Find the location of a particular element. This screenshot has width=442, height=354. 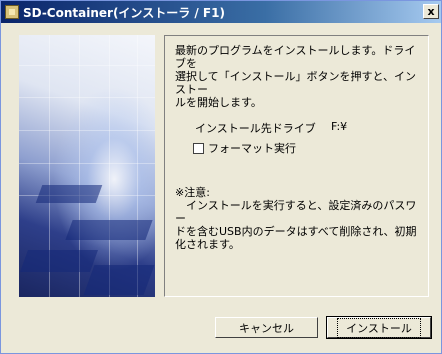

format-option: フォーマット実行 is located at coordinates (244, 148).